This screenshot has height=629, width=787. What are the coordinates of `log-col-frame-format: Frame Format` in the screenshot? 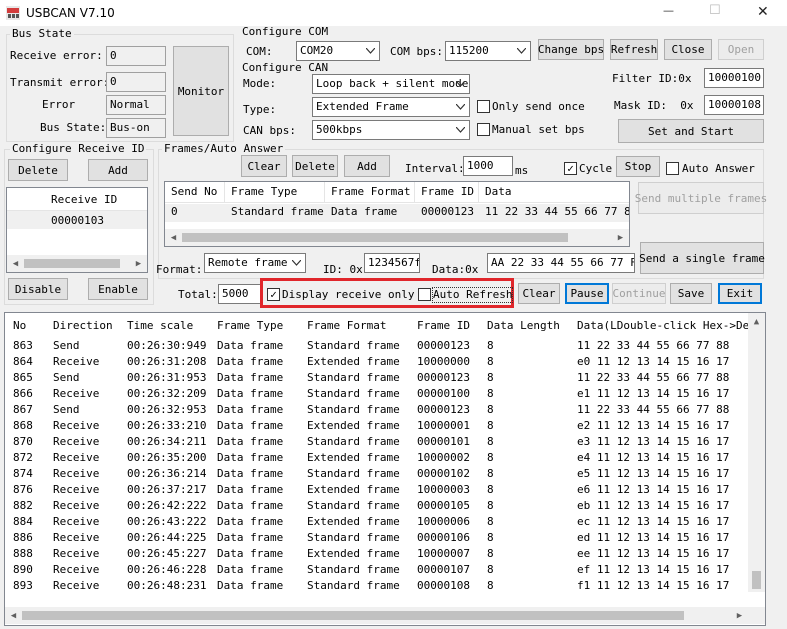 It's located at (346, 326).